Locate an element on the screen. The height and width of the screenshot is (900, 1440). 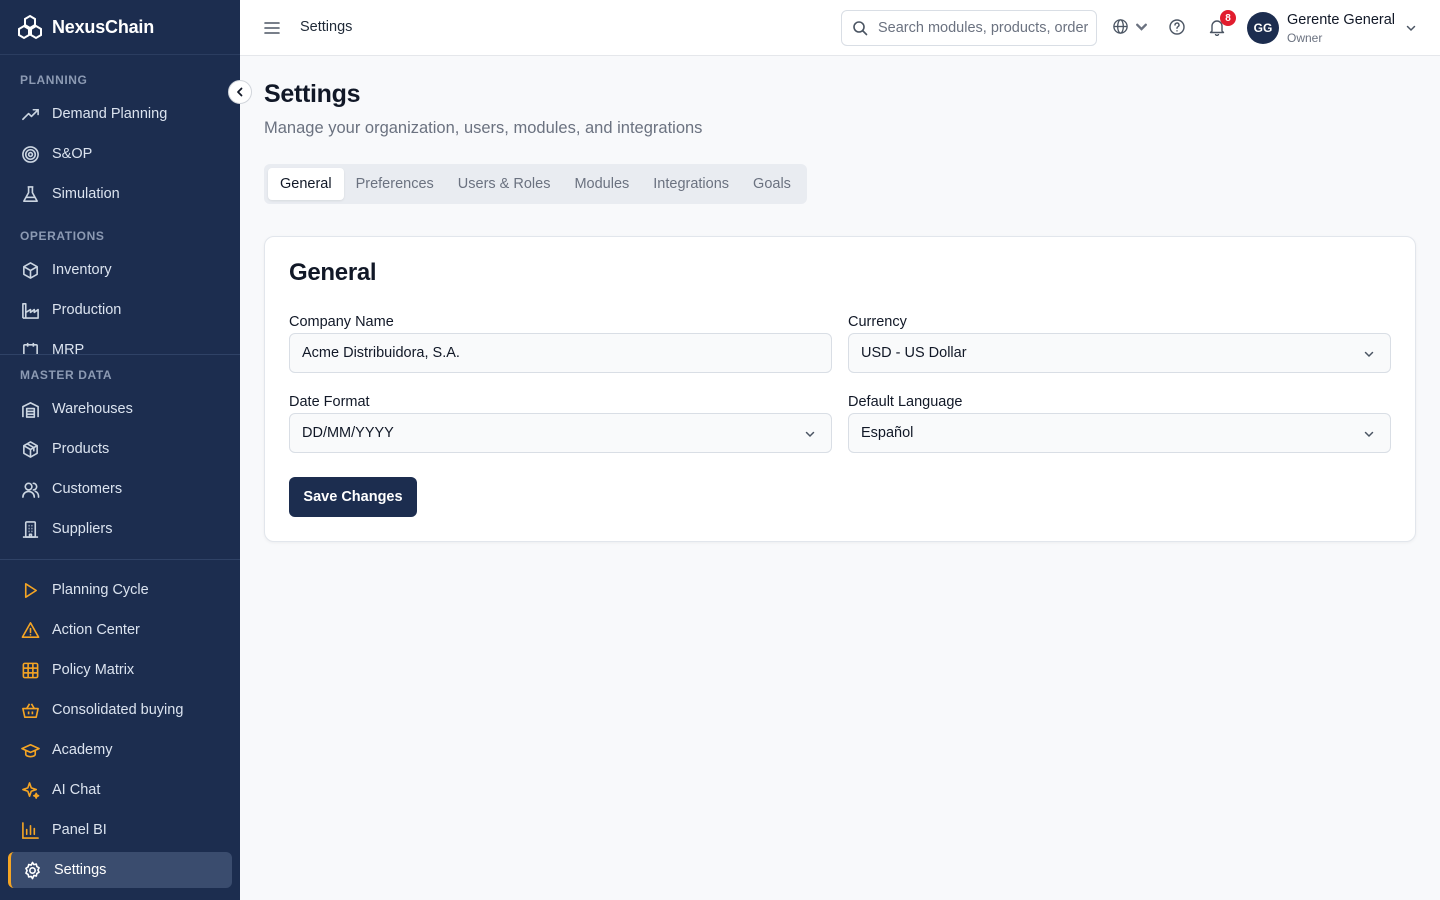
sidebar-item-warehouses: Warehouses is located at coordinates (120, 409).